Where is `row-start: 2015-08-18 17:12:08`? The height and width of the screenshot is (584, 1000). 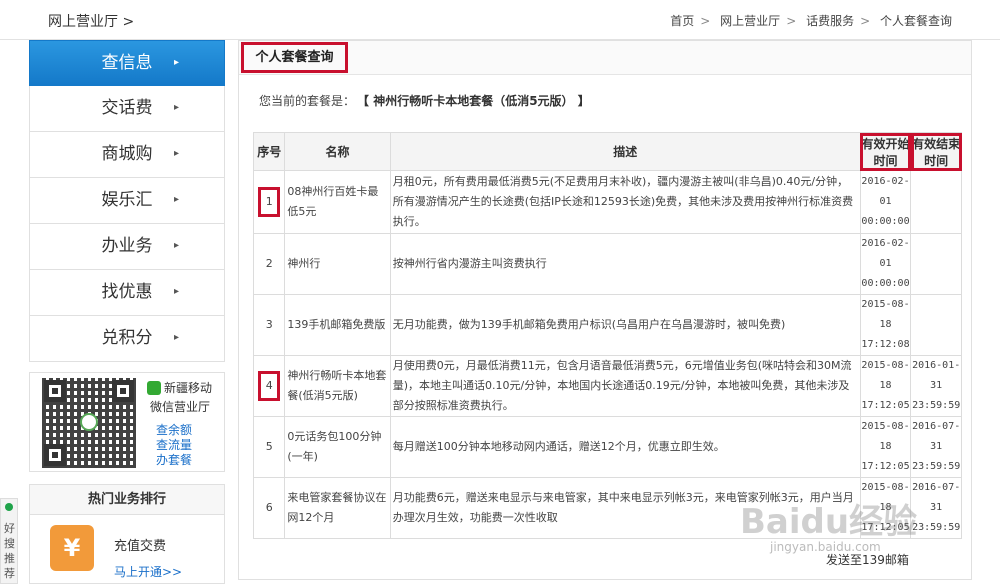 row-start: 2015-08-18 17:12:08 is located at coordinates (885, 325).